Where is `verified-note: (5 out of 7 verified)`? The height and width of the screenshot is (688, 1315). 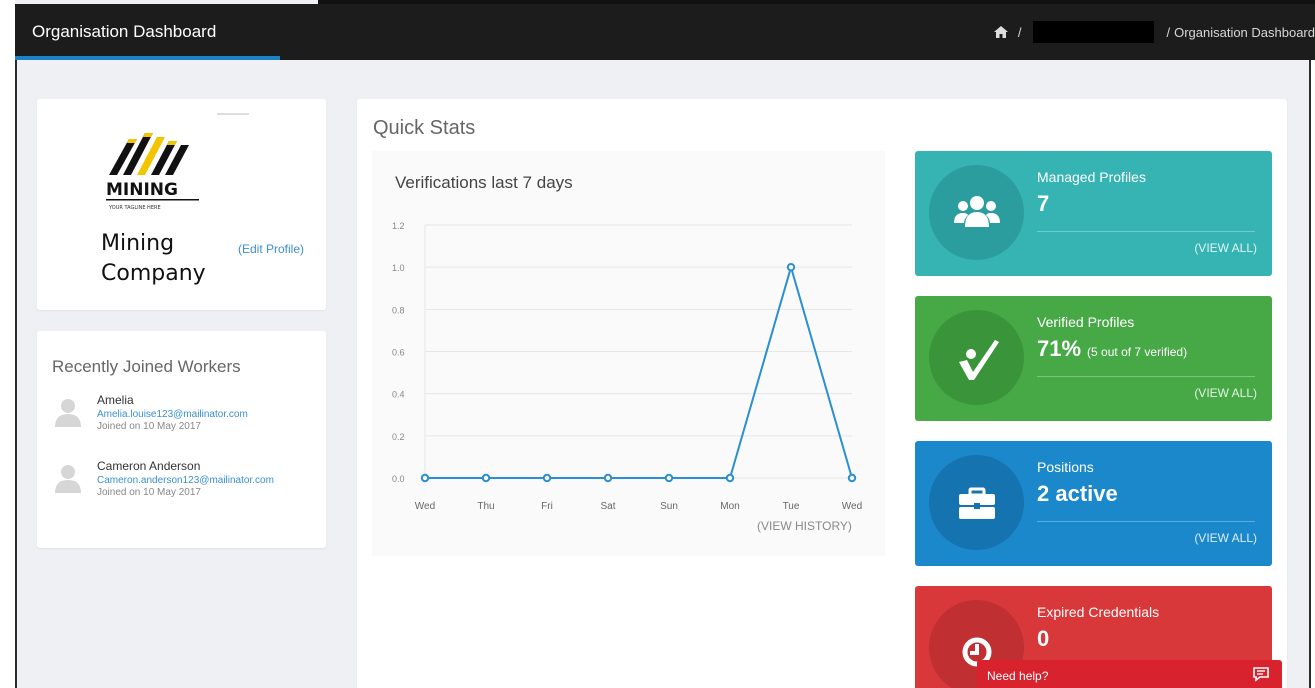
verified-note: (5 out of 7 verified) is located at coordinates (1137, 352).